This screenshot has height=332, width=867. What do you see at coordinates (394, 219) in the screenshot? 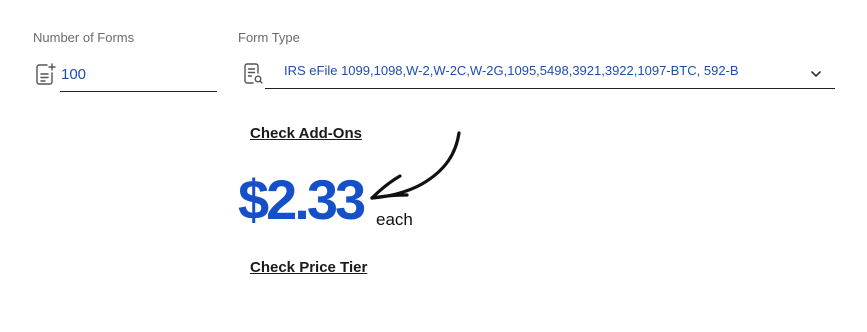
I see `price-unit: each` at bounding box center [394, 219].